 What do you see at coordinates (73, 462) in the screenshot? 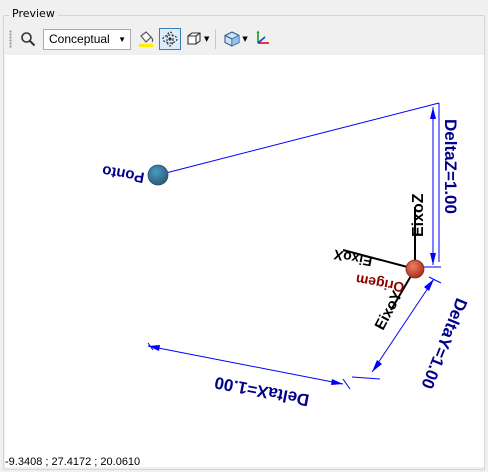
I see `cursor-coordinates: -9.3408 ; 27.4172 ; 20.0610` at bounding box center [73, 462].